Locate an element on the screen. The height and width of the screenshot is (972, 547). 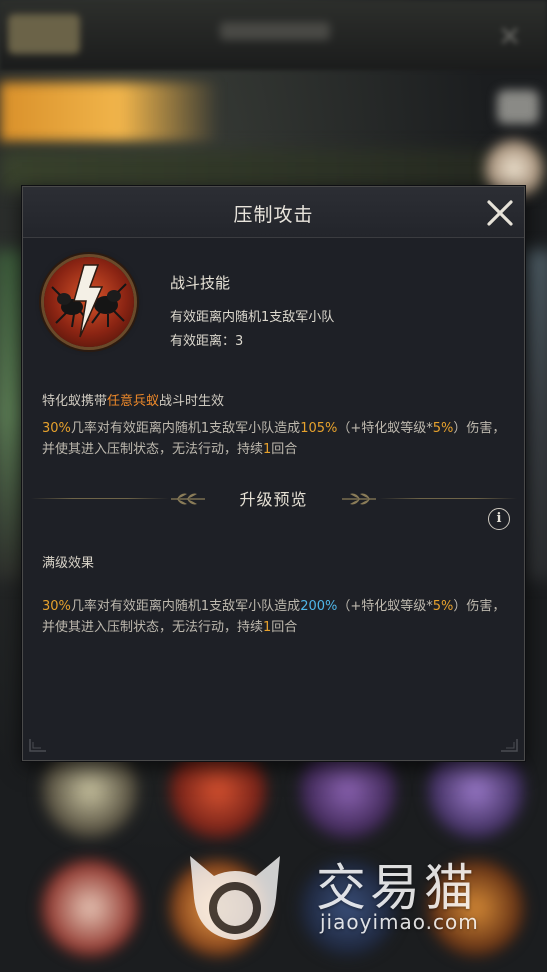
background-button is located at coordinates (518, 107).